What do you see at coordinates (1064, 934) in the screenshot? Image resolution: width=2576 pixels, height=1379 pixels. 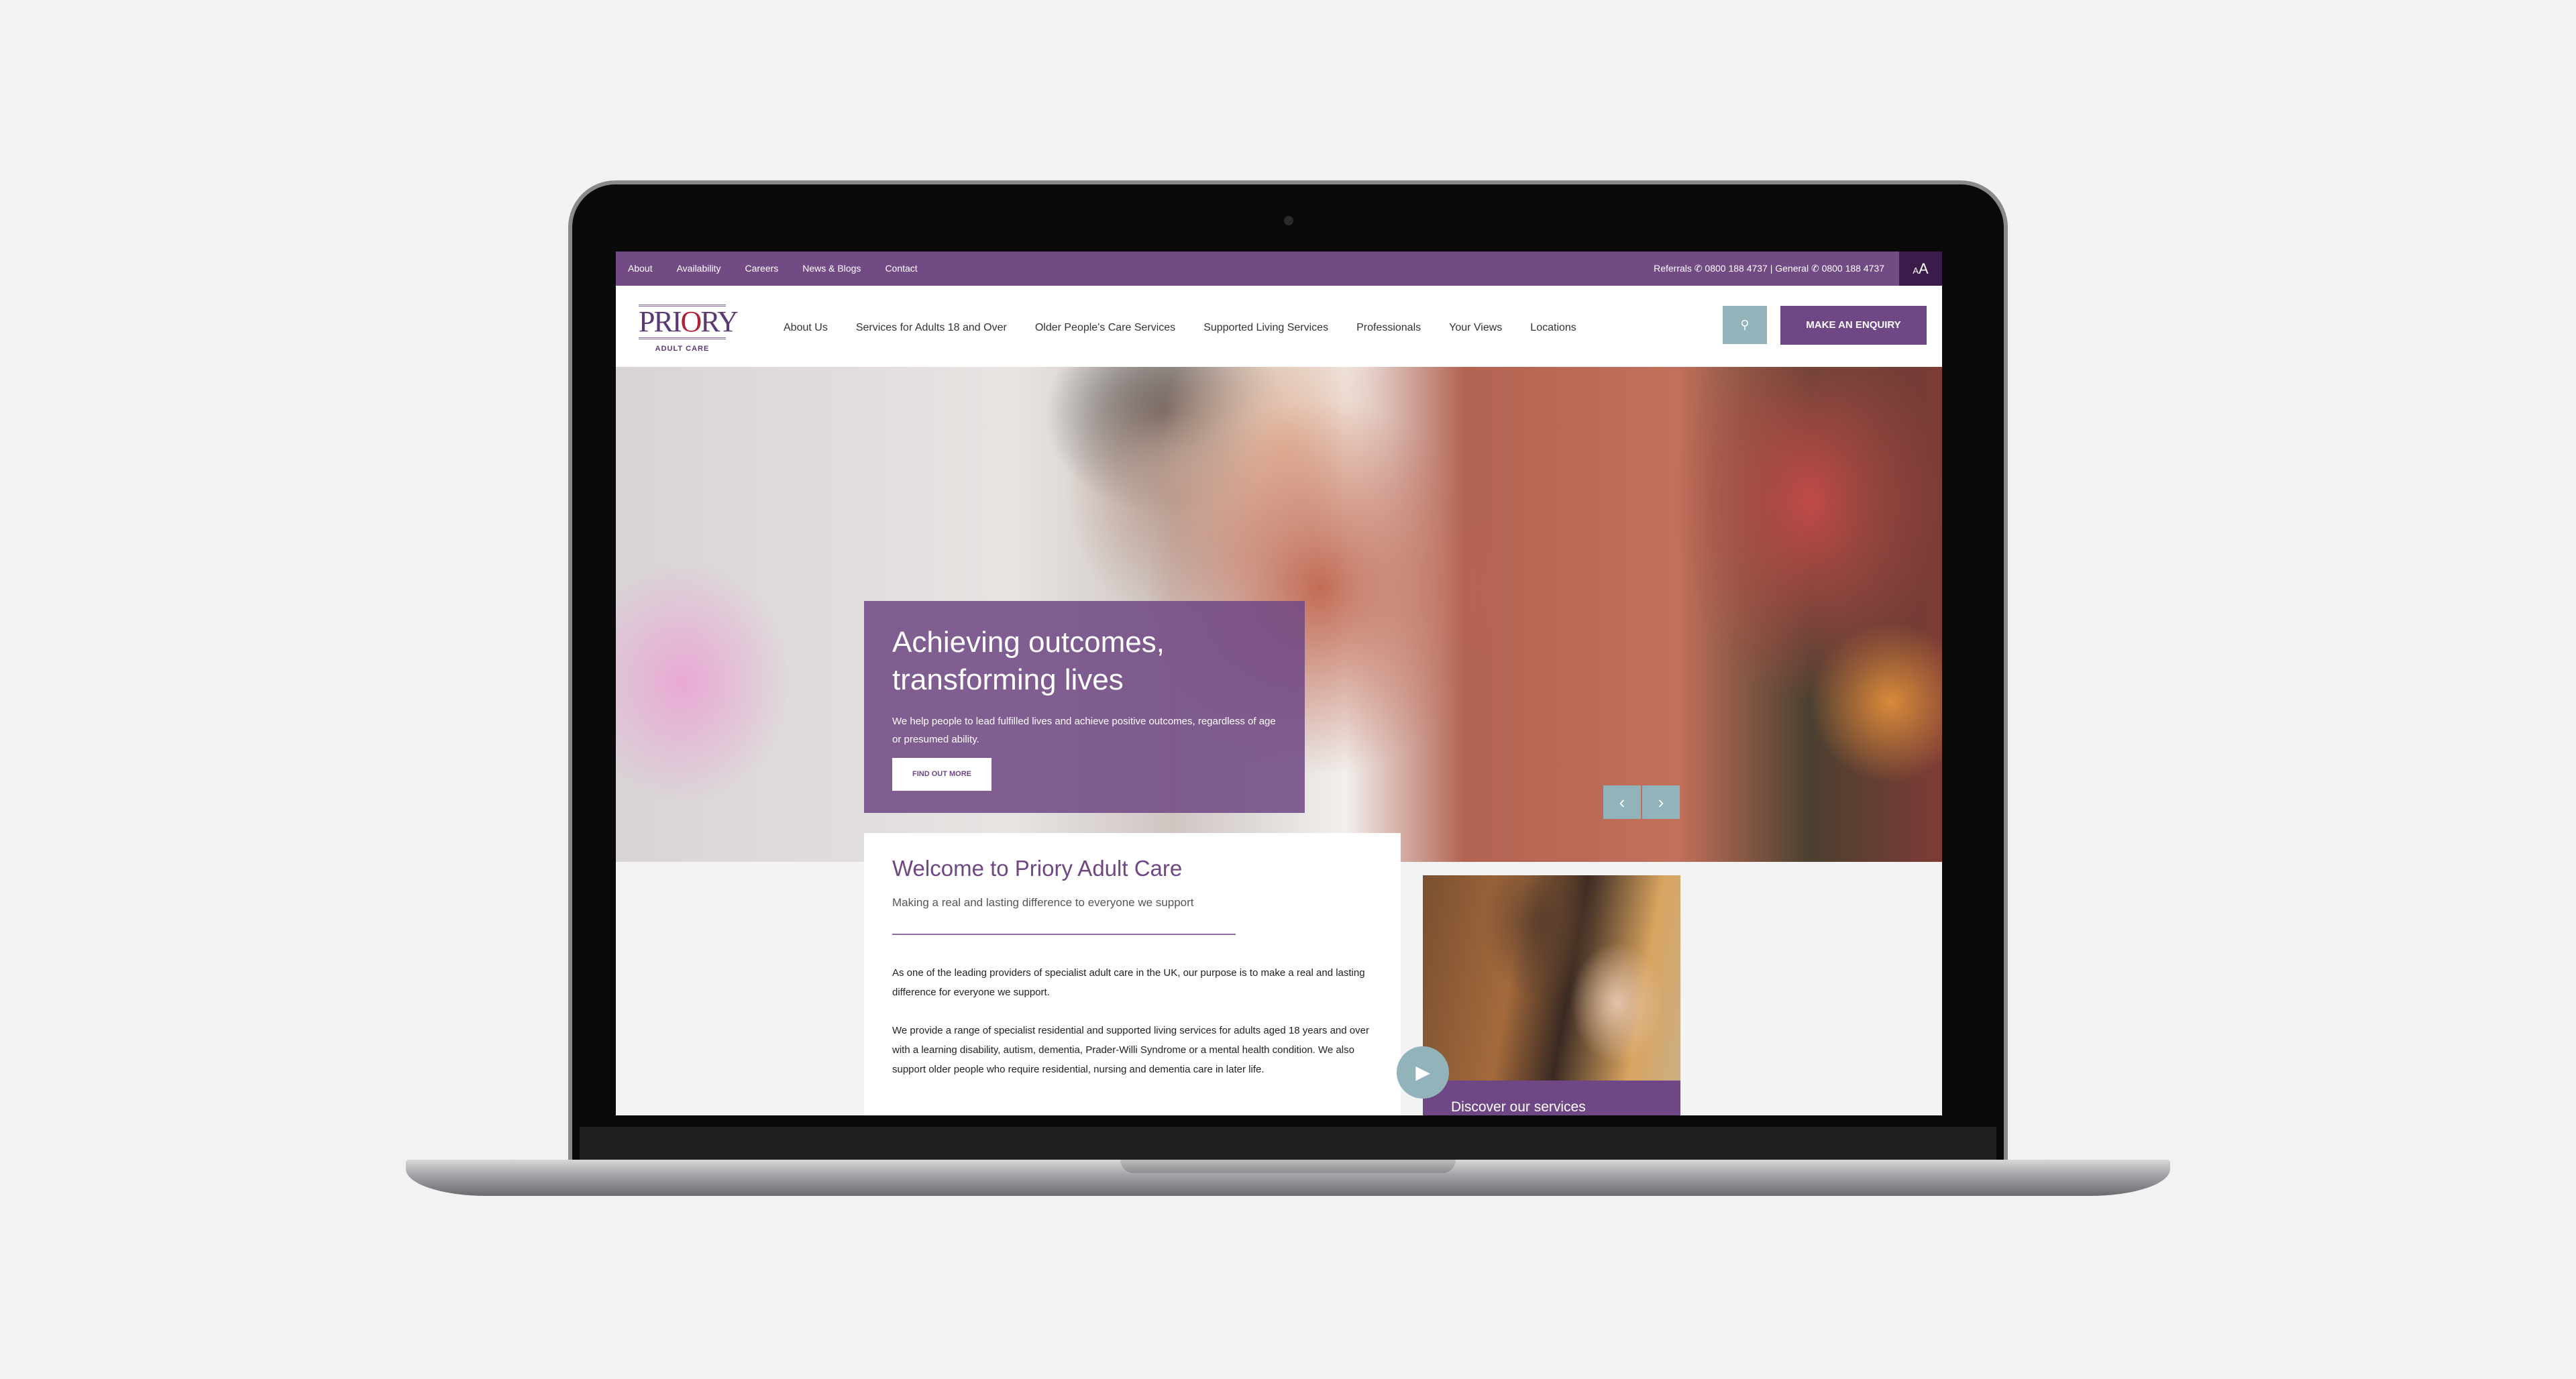 I see `divider` at bounding box center [1064, 934].